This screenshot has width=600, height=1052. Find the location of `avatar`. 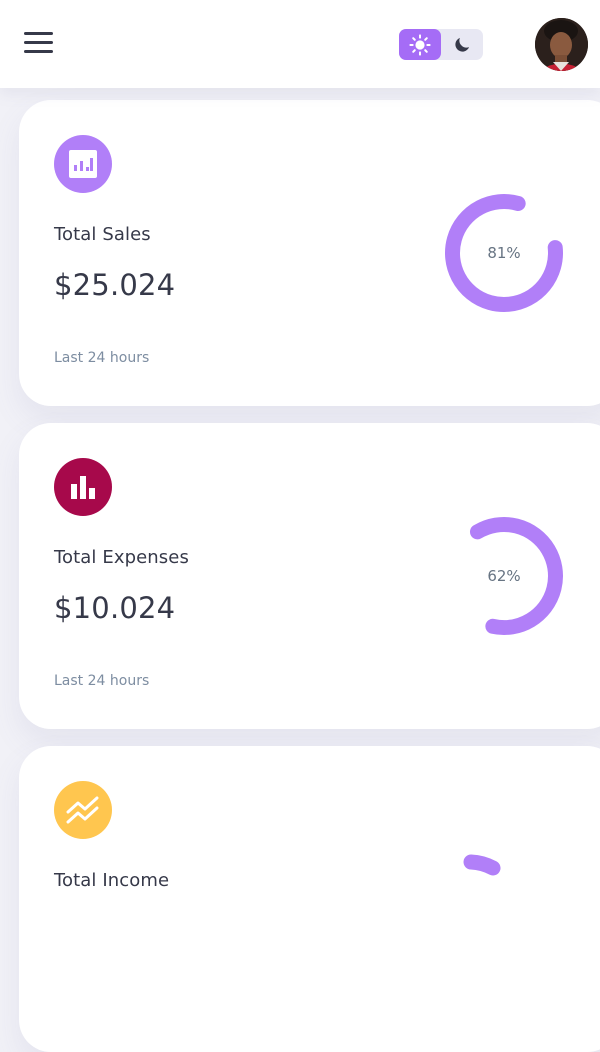

avatar is located at coordinates (561, 44).